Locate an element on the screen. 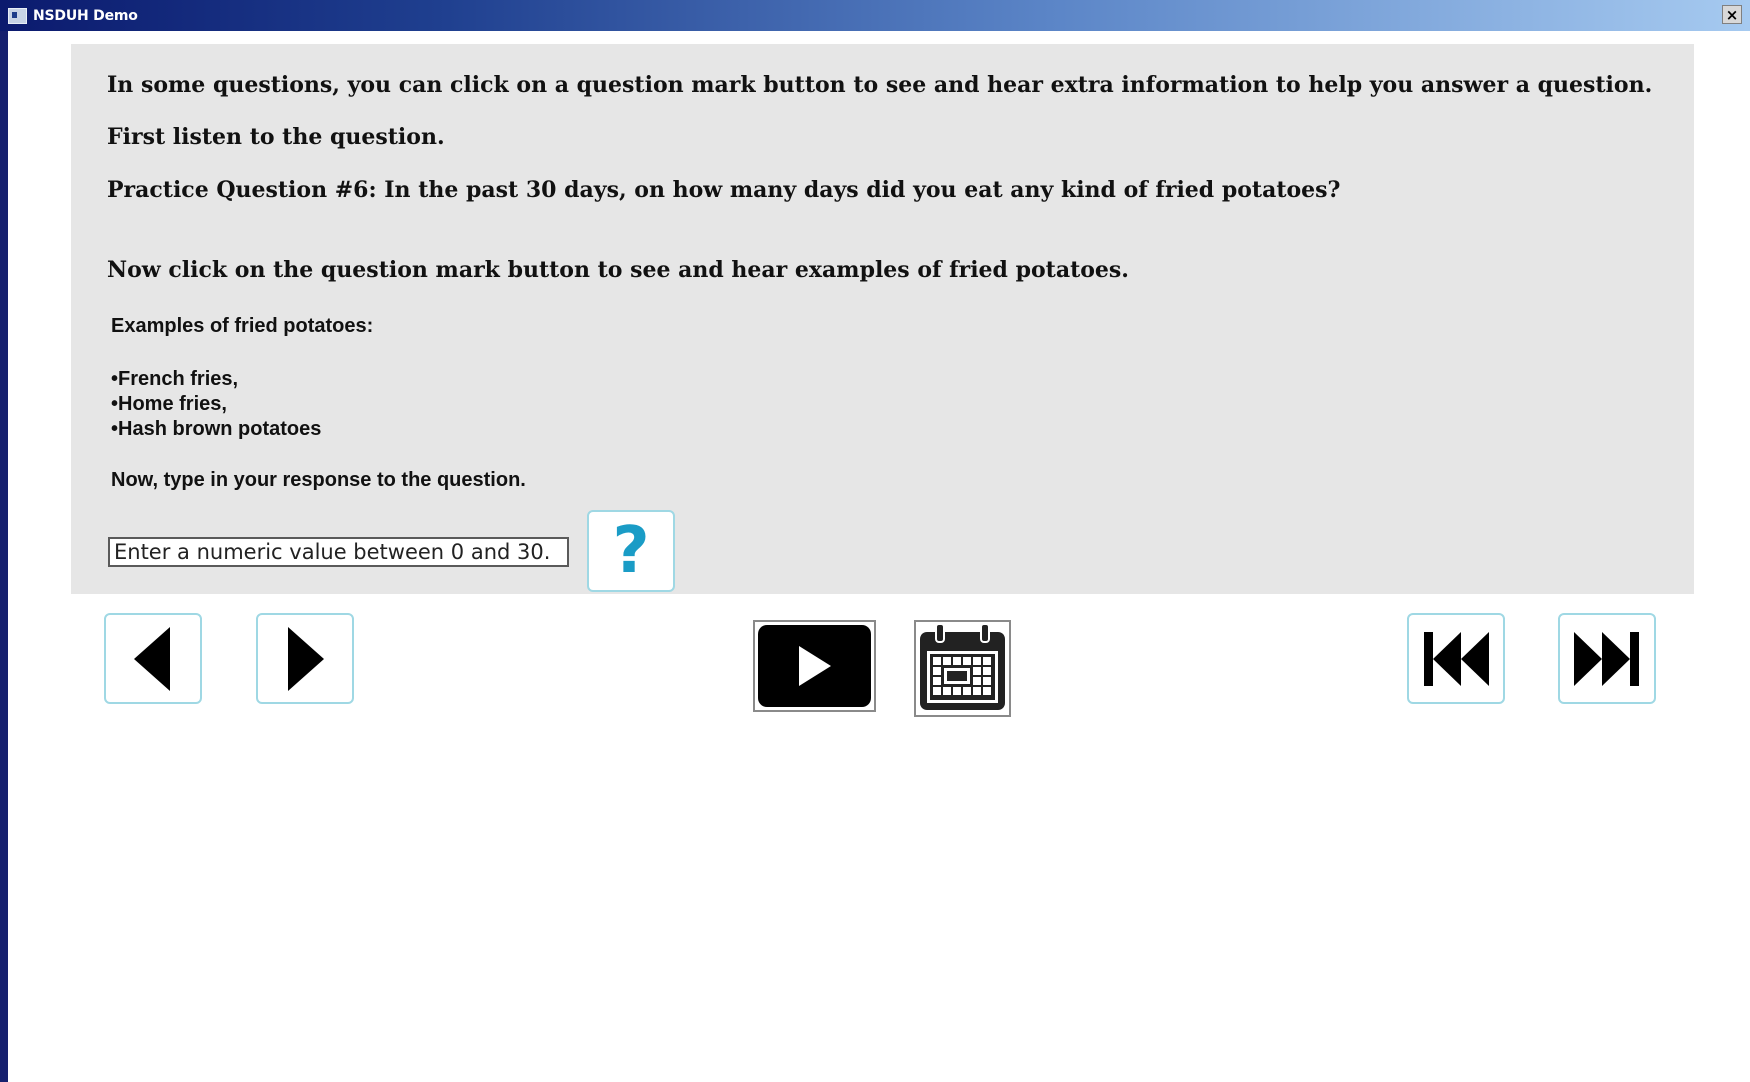  play-audio-button is located at coordinates (814, 666).